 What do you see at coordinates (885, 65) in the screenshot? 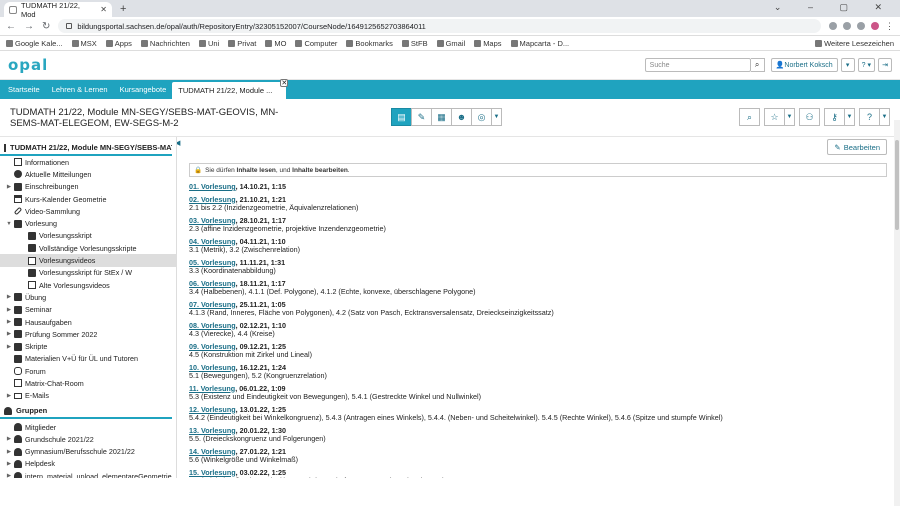
I see `logout-icon: ⇥` at bounding box center [885, 65].